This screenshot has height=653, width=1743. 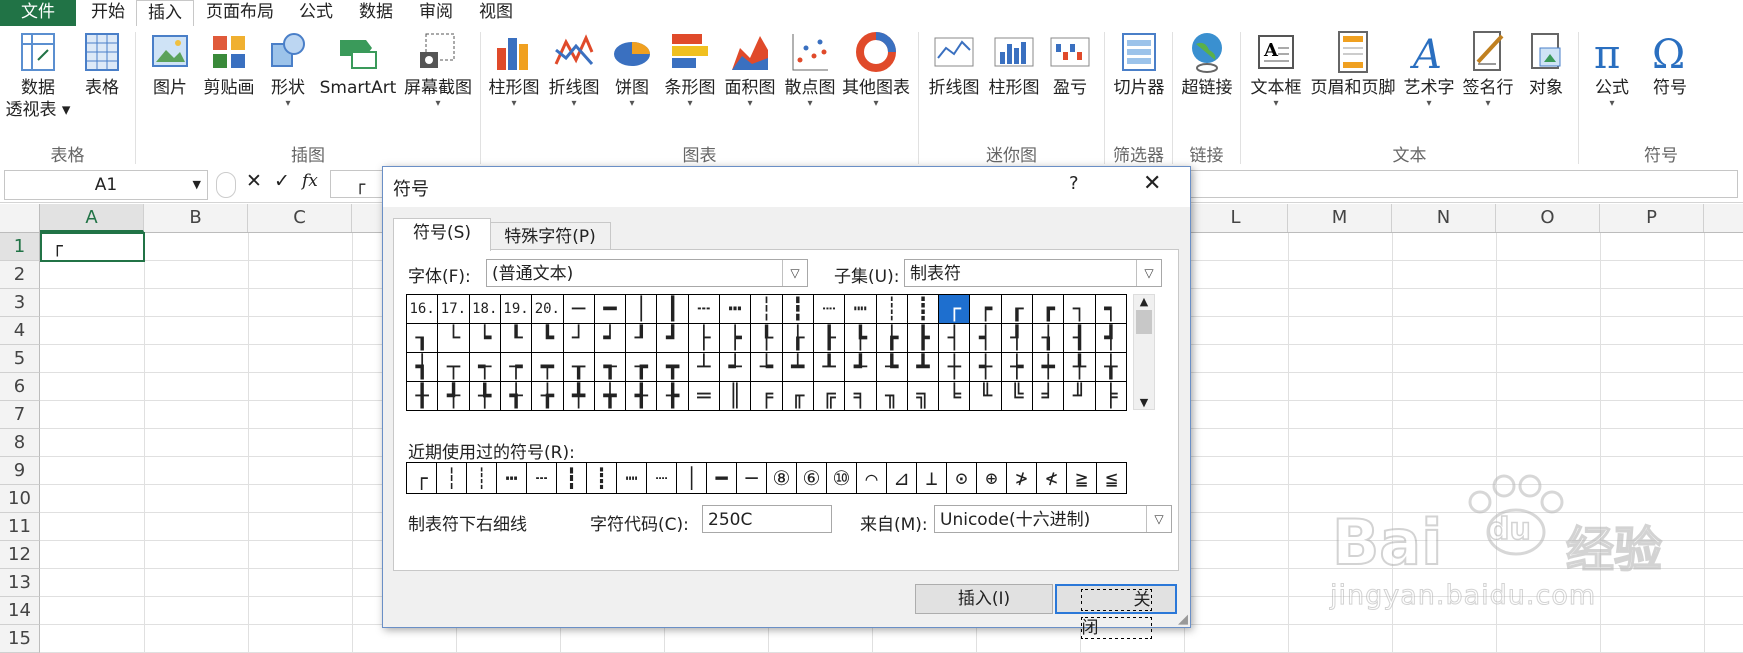 I want to click on symbol-cell: ┳, so click(x=673, y=367).